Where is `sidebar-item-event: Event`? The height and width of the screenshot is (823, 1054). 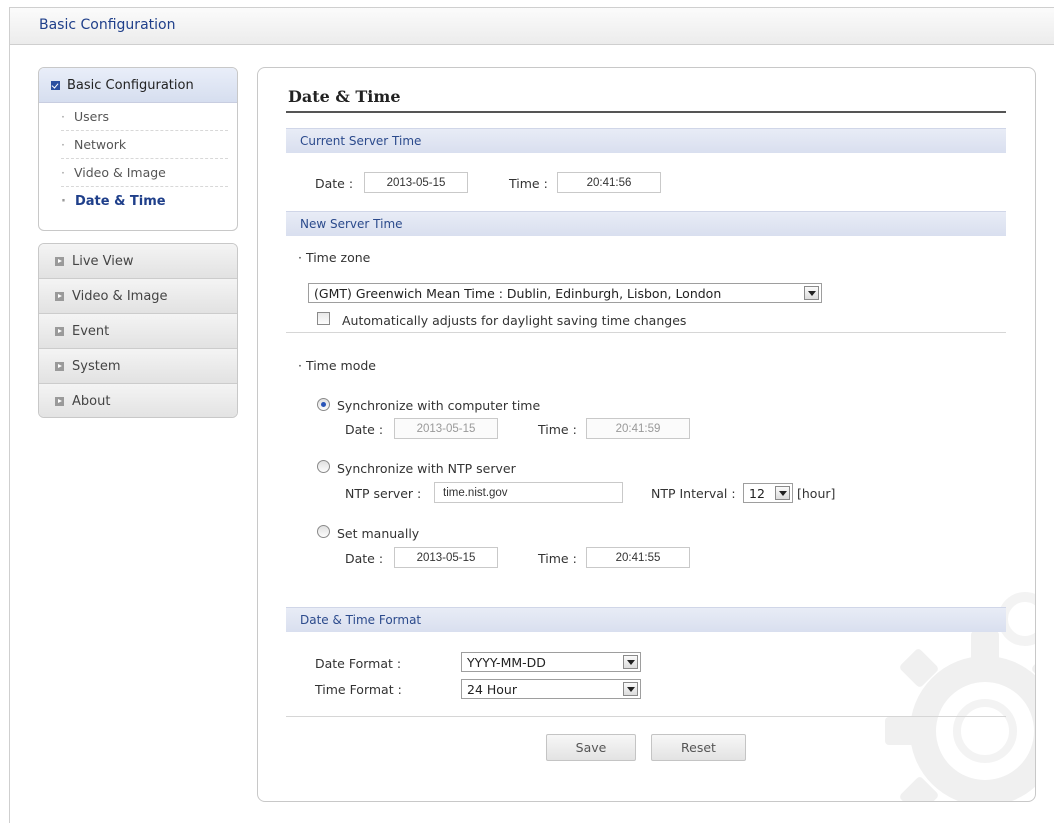 sidebar-item-event: Event is located at coordinates (138, 331).